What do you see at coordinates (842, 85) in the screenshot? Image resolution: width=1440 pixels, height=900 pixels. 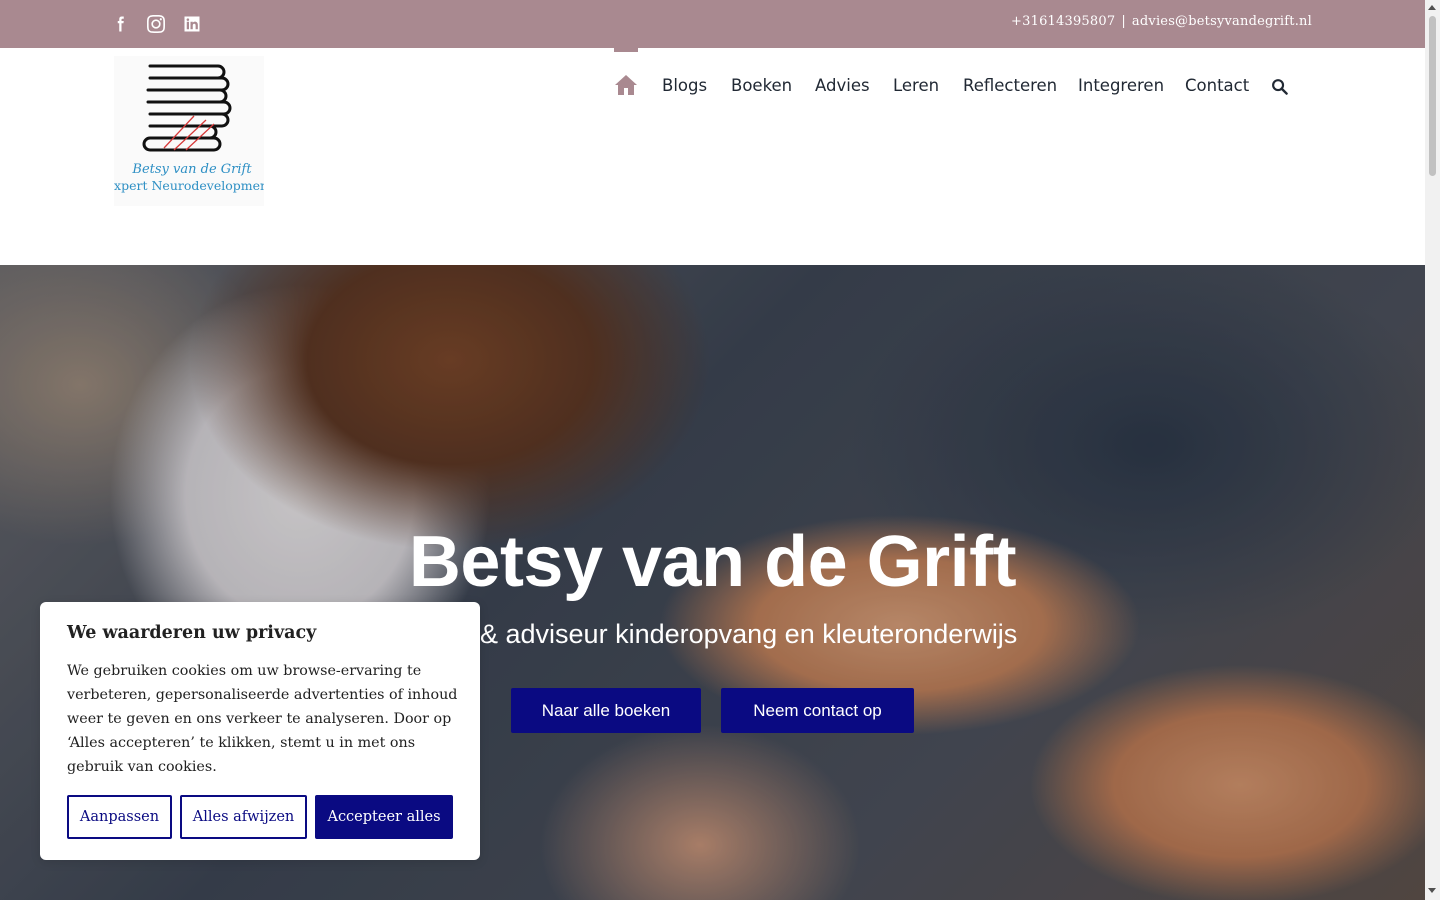 I see `nav-item-advies: Advies` at bounding box center [842, 85].